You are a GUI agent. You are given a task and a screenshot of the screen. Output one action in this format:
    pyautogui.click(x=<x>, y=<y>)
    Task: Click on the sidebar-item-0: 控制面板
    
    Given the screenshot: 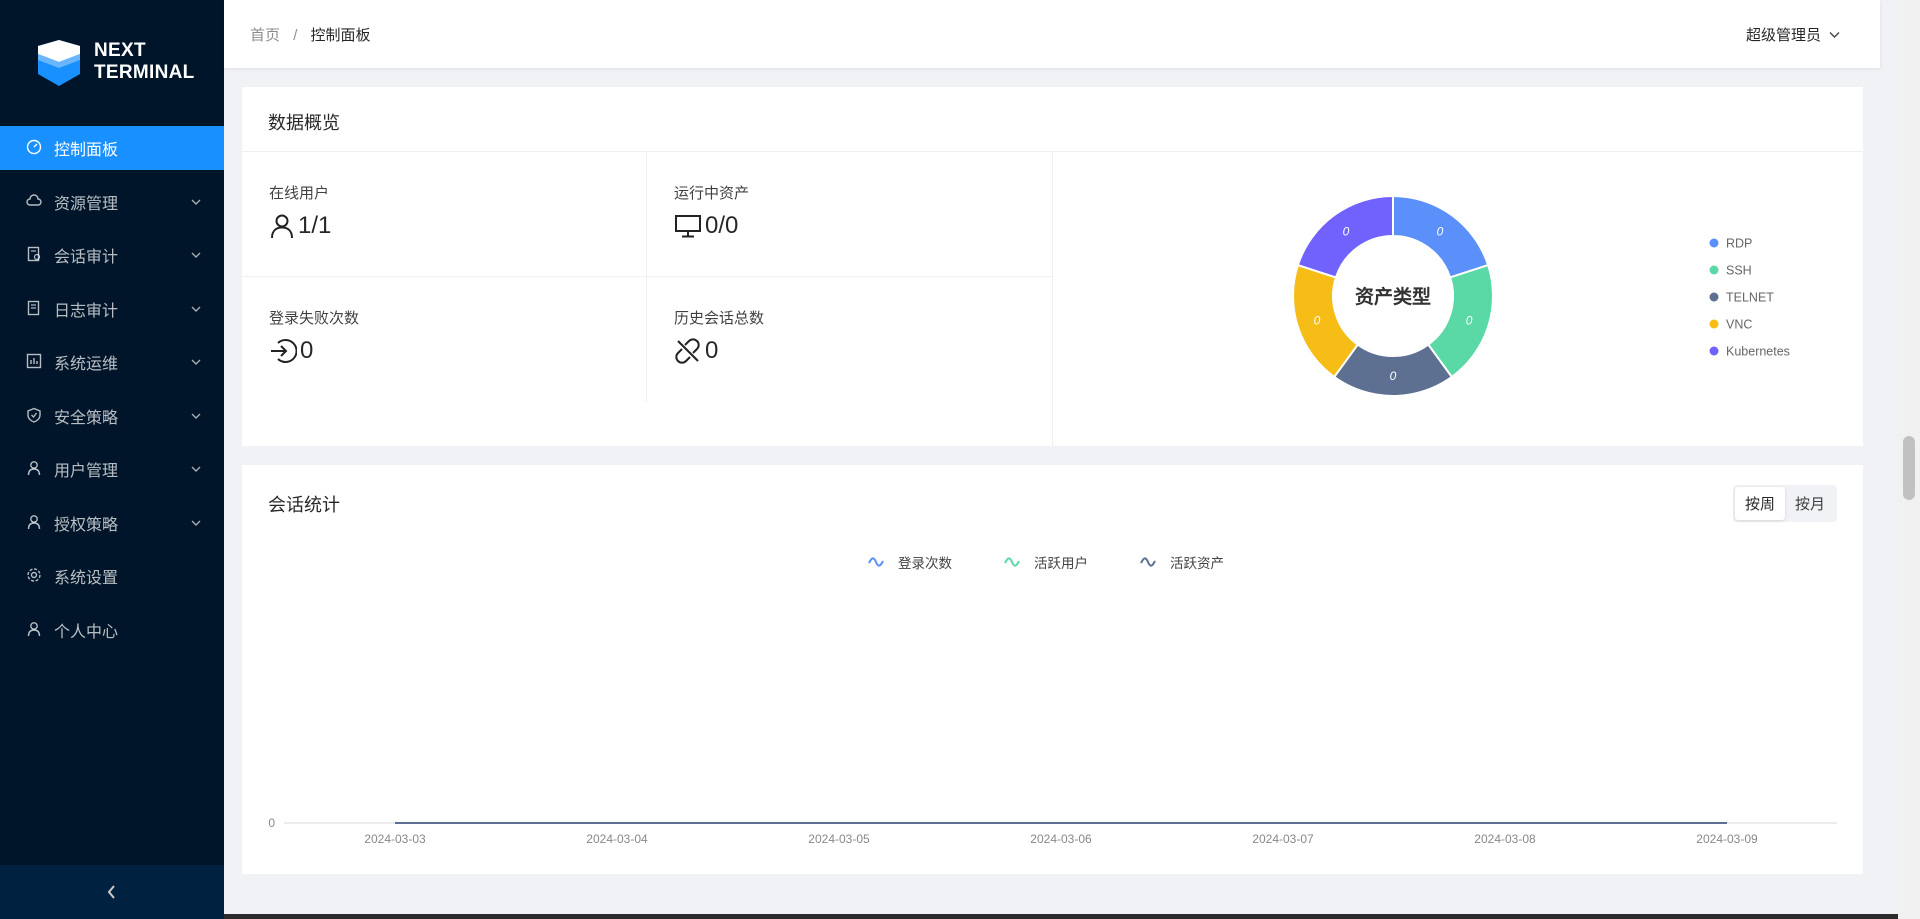 What is the action you would take?
    pyautogui.click(x=112, y=148)
    